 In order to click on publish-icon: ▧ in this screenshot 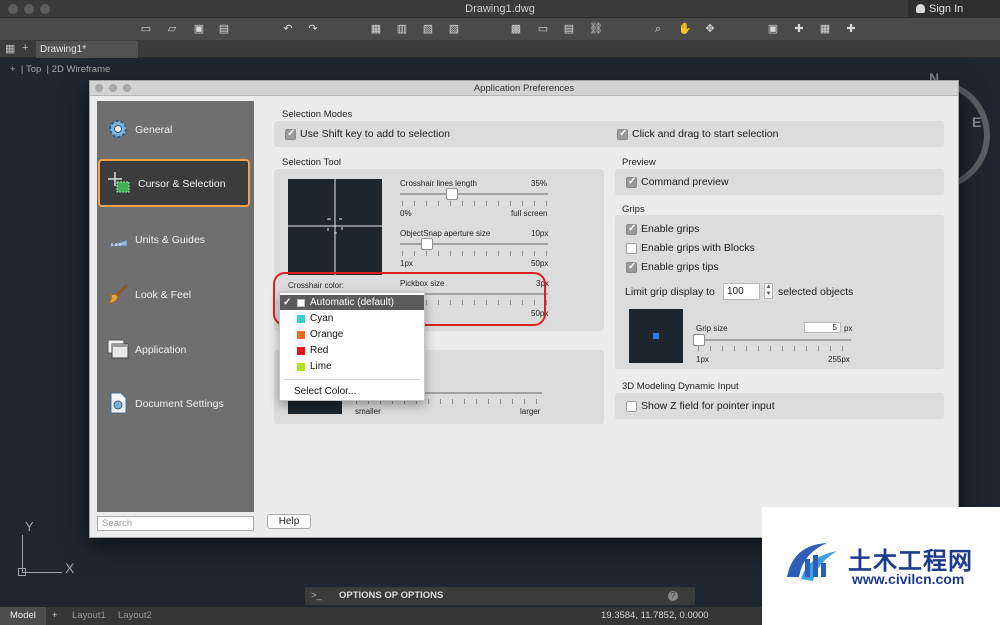, I will do `click(428, 29)`.